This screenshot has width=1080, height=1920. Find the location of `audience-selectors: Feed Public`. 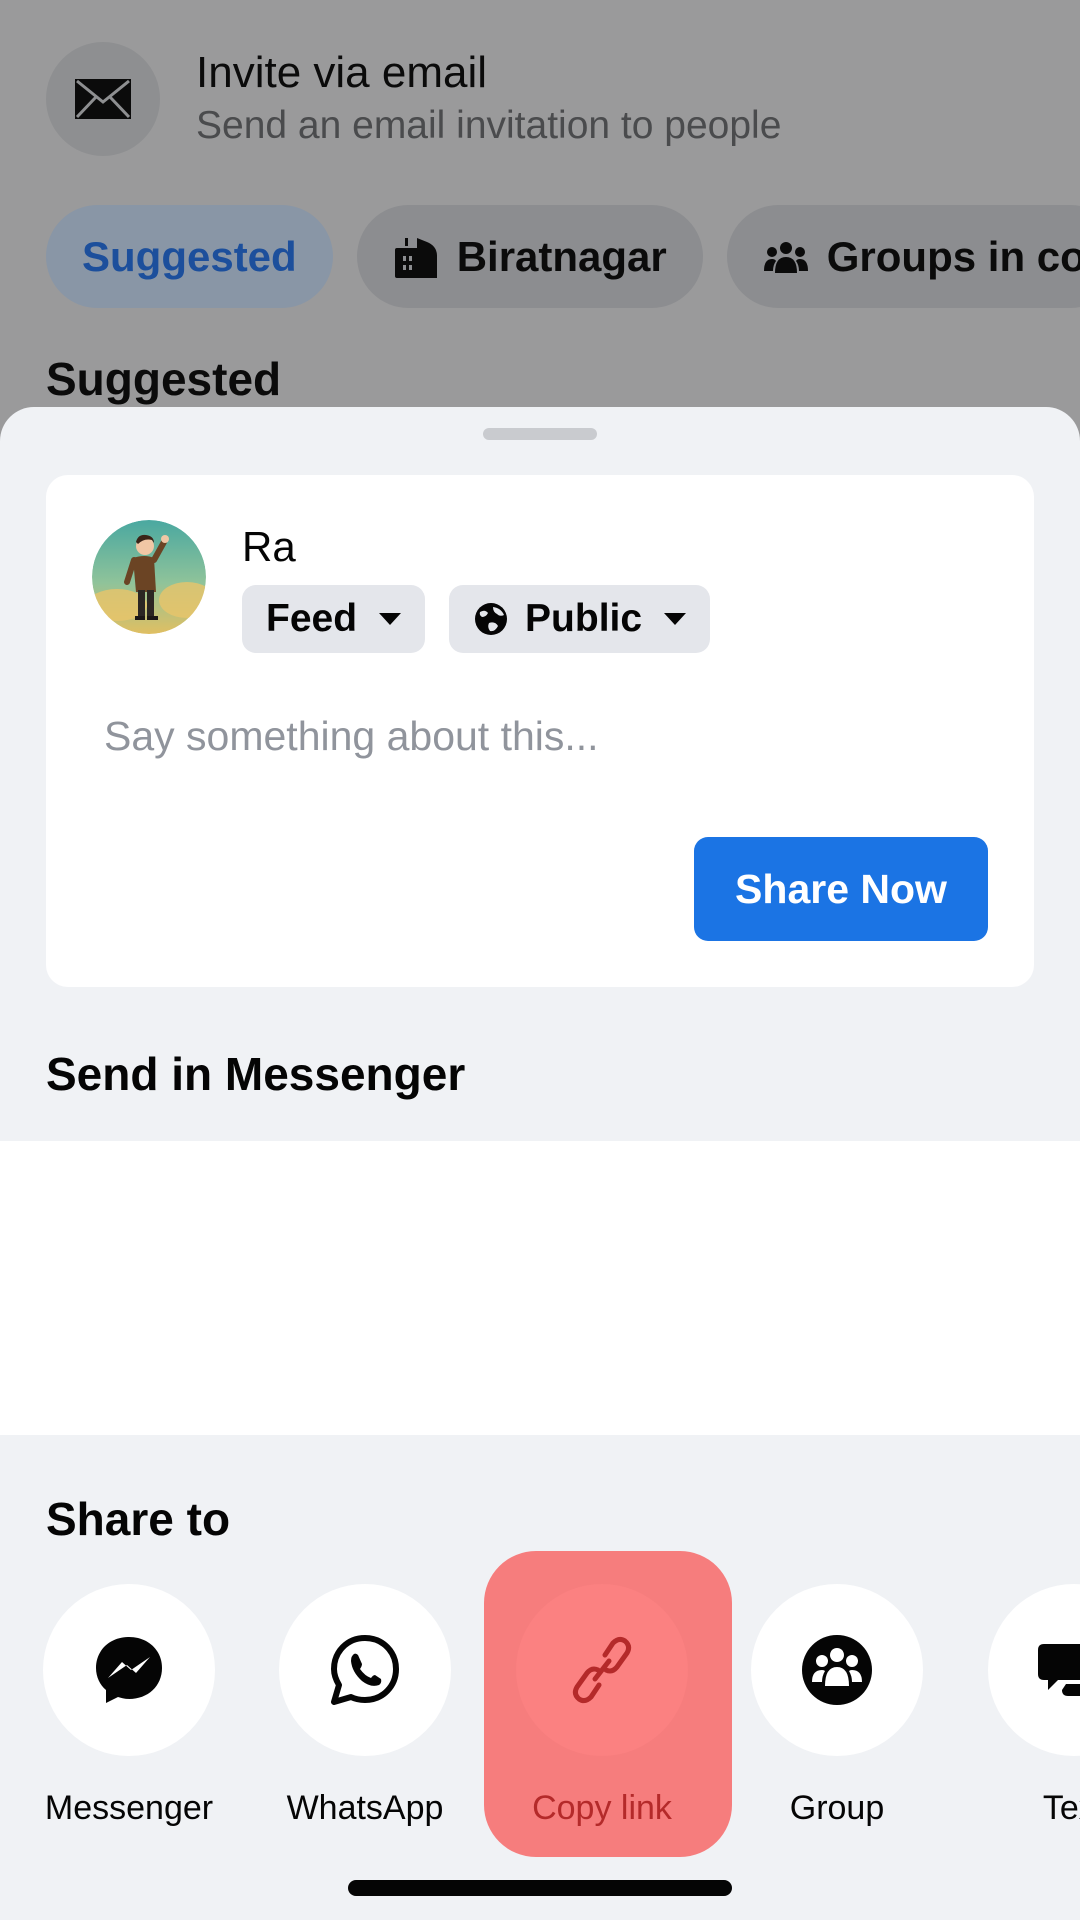

audience-selectors: Feed Public is located at coordinates (476, 619).